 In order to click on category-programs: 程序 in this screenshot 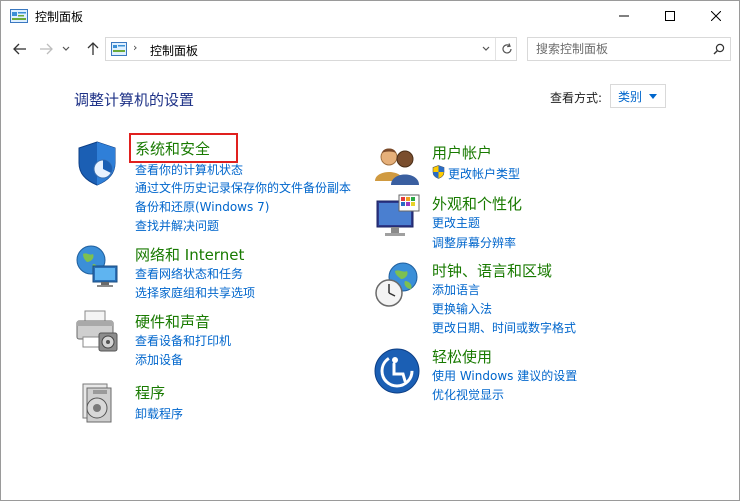, I will do `click(150, 392)`.